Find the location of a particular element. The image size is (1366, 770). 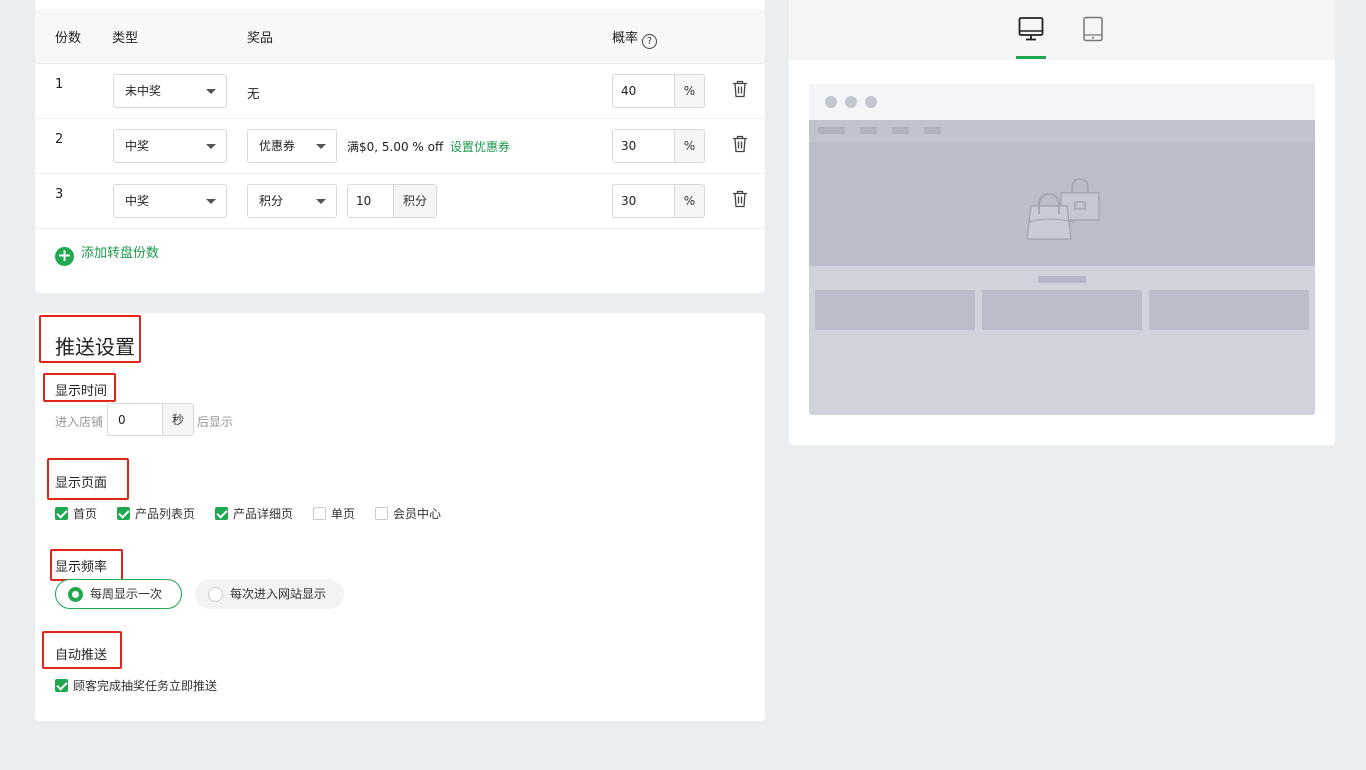

table-row: 2 中奖 优惠券 满$0, 5.00 % off 设置优惠券 30 % is located at coordinates (400, 146).